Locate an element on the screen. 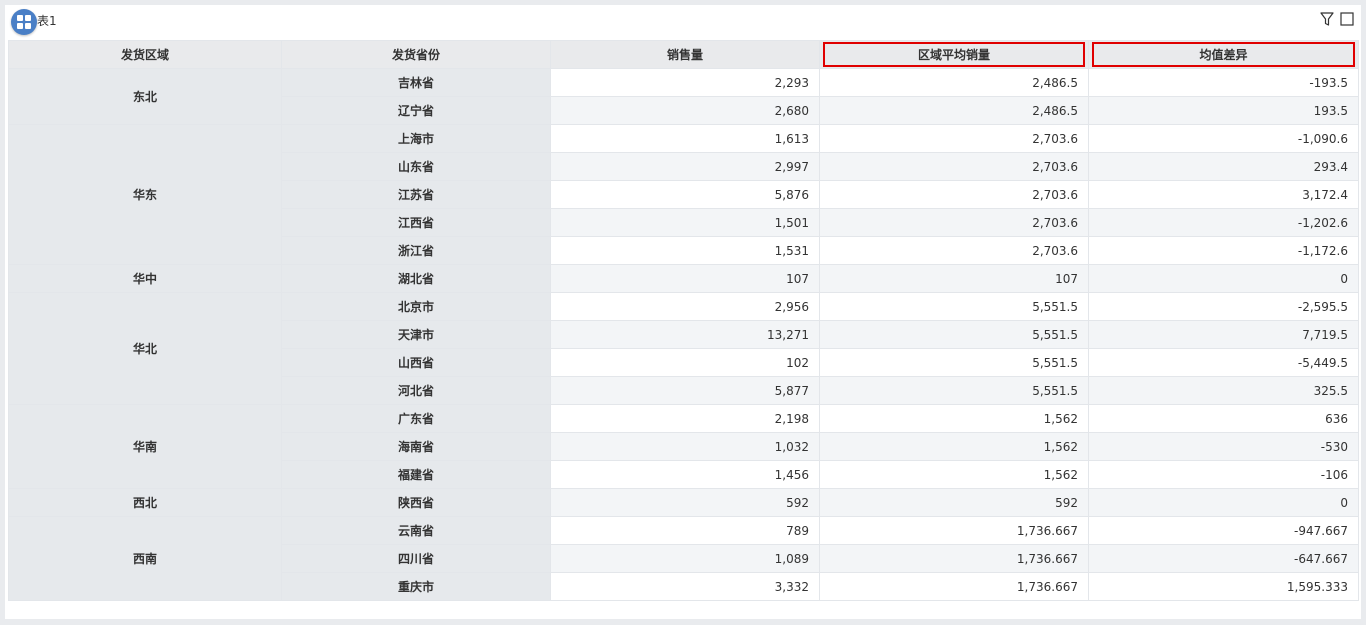 Image resolution: width=1366 pixels, height=625 pixels. sales-cell: 2,293 is located at coordinates (685, 82).